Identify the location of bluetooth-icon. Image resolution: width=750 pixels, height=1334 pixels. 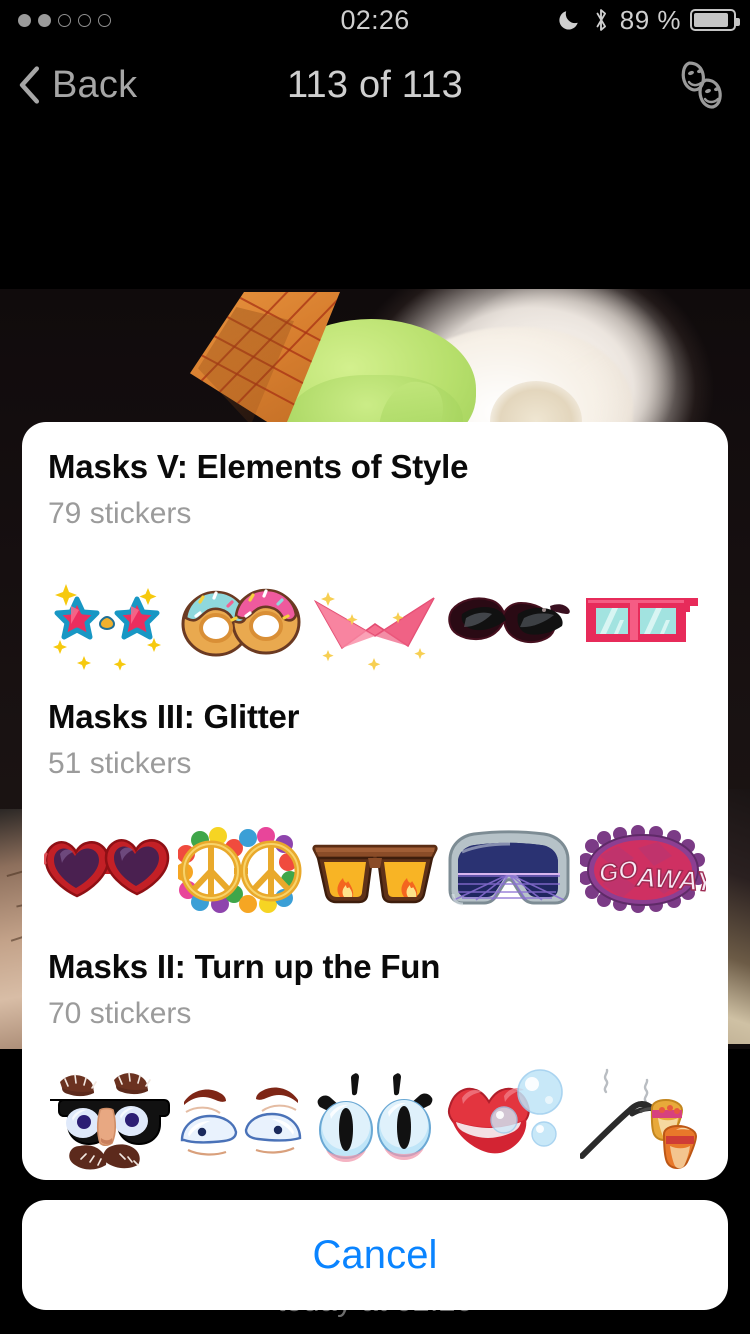
(601, 20).